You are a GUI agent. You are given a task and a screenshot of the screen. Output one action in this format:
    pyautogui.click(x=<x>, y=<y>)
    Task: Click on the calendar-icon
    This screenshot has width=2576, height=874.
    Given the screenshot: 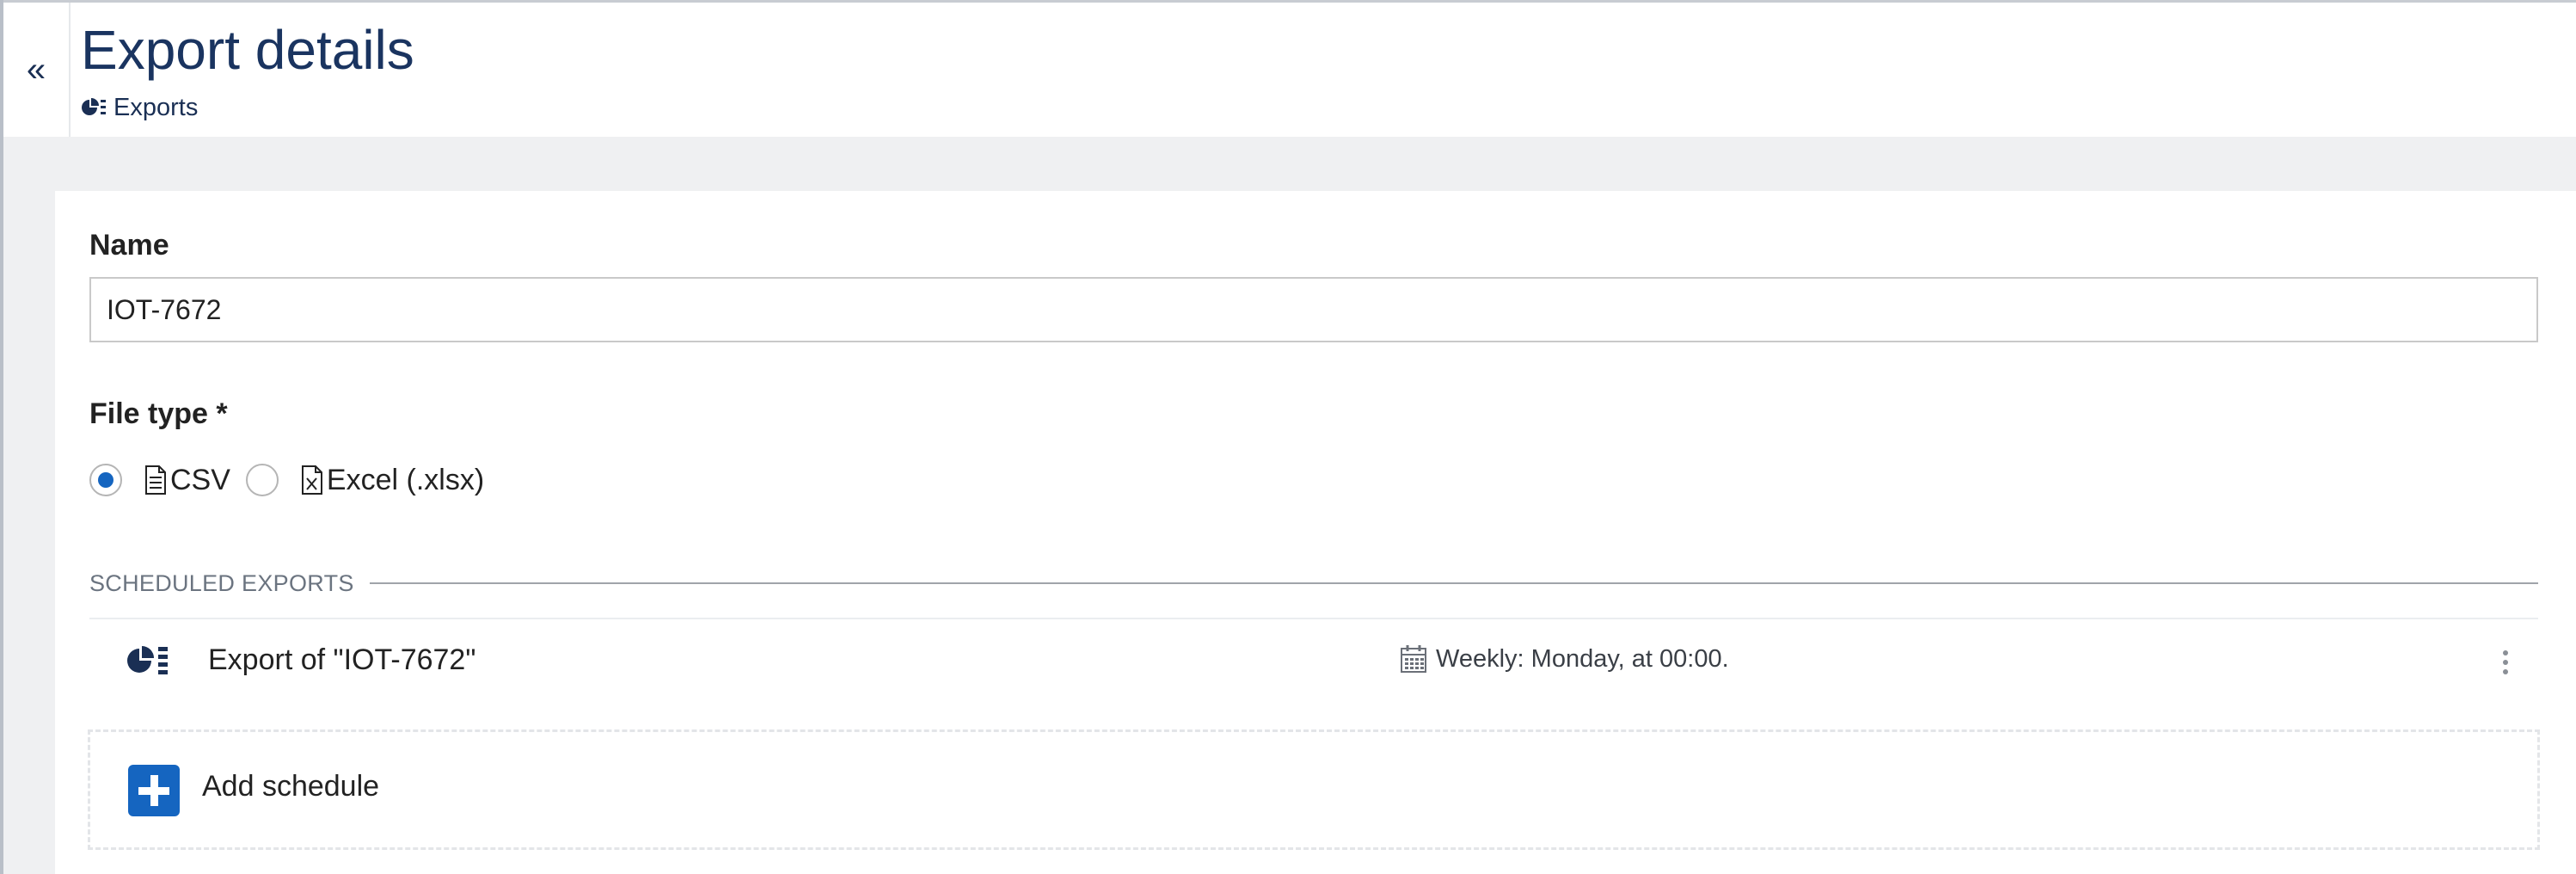 What is the action you would take?
    pyautogui.click(x=1413, y=659)
    